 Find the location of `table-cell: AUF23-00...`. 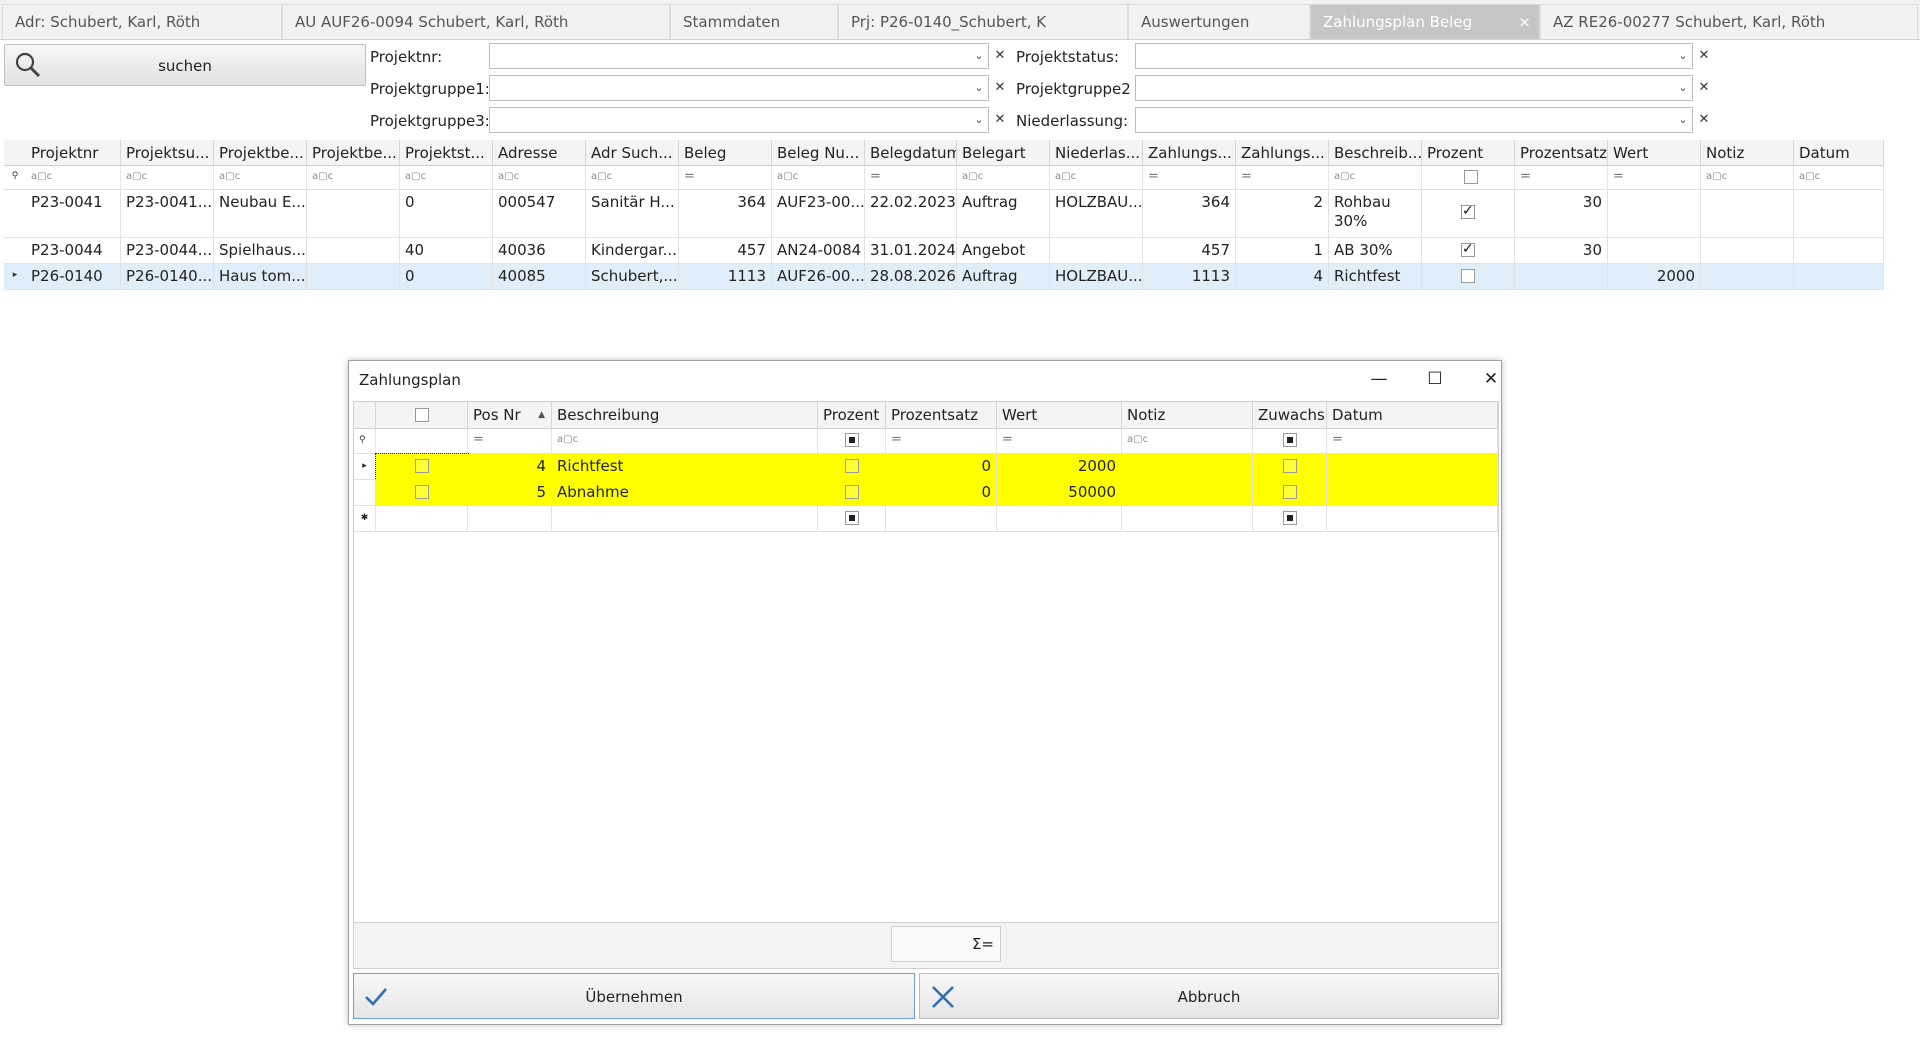

table-cell: AUF23-00... is located at coordinates (818, 214).